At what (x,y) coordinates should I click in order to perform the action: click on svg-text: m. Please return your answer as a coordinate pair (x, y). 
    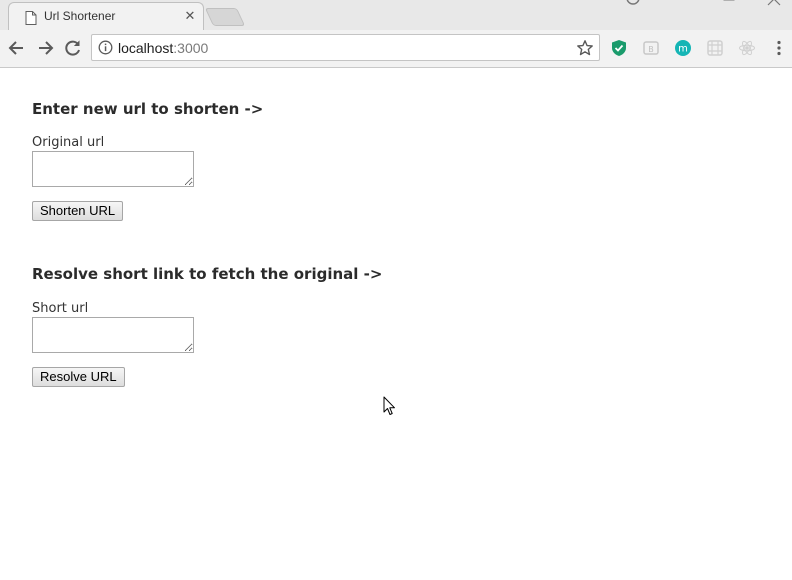
    Looking at the image, I should click on (683, 49).